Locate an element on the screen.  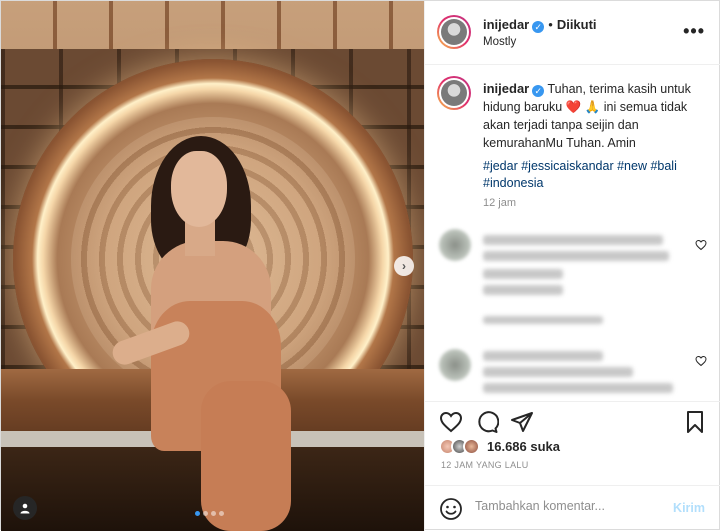
share-icon is located at coordinates (522, 422).